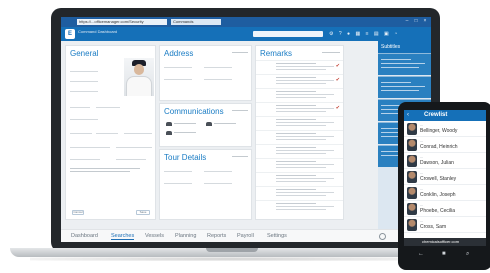 Image resolution: width=490 pixels, height=273 pixels. What do you see at coordinates (178, 182) in the screenshot?
I see `port-field` at bounding box center [178, 182].